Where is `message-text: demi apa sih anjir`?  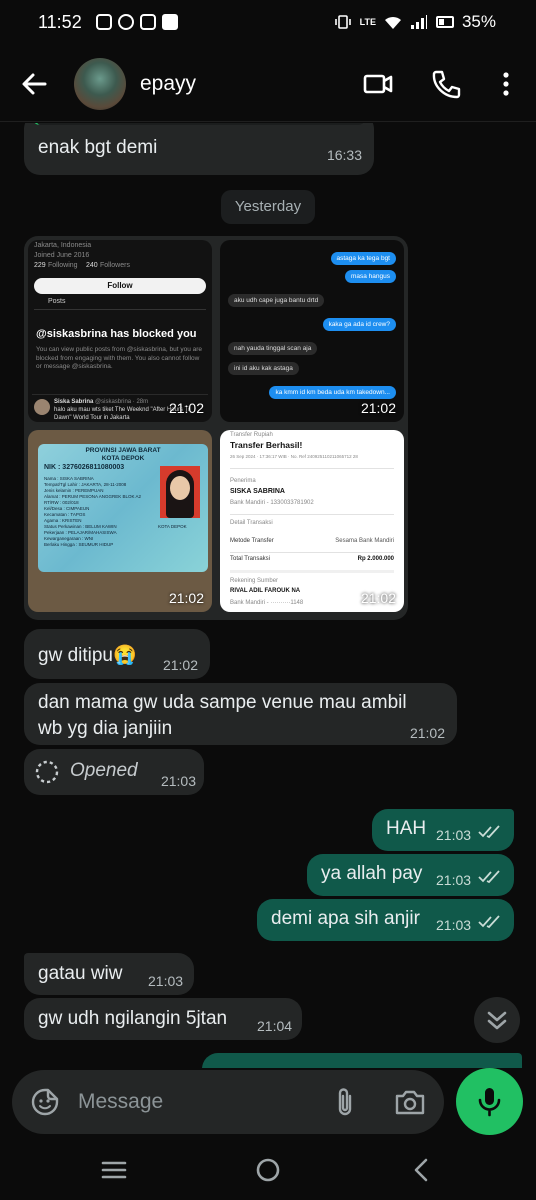 message-text: demi apa sih anjir is located at coordinates (345, 918).